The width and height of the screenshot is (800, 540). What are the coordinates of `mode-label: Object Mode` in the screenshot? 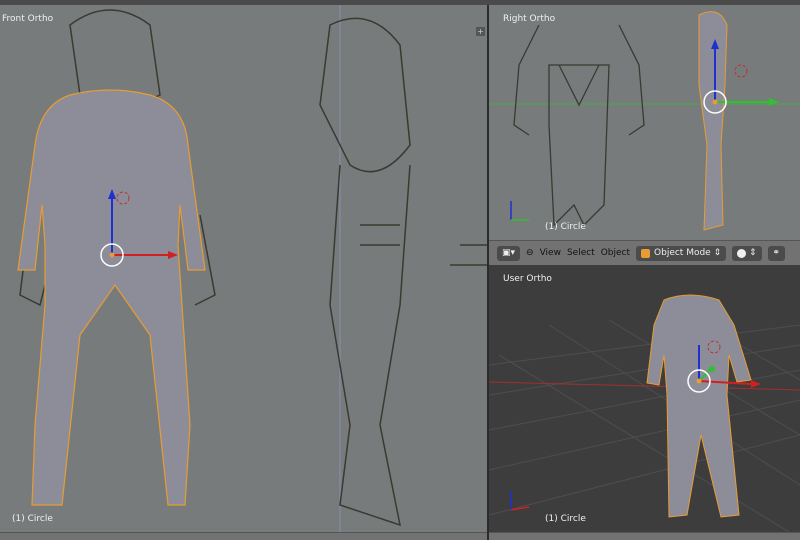 It's located at (682, 253).